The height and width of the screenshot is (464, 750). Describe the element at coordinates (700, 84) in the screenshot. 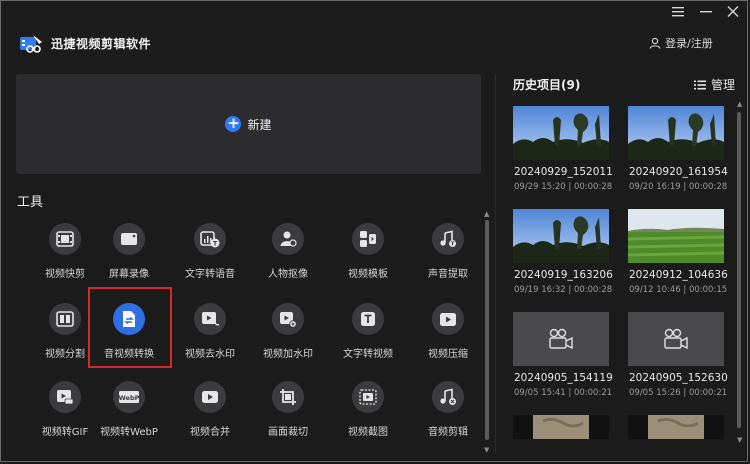

I see `list-icon` at that location.